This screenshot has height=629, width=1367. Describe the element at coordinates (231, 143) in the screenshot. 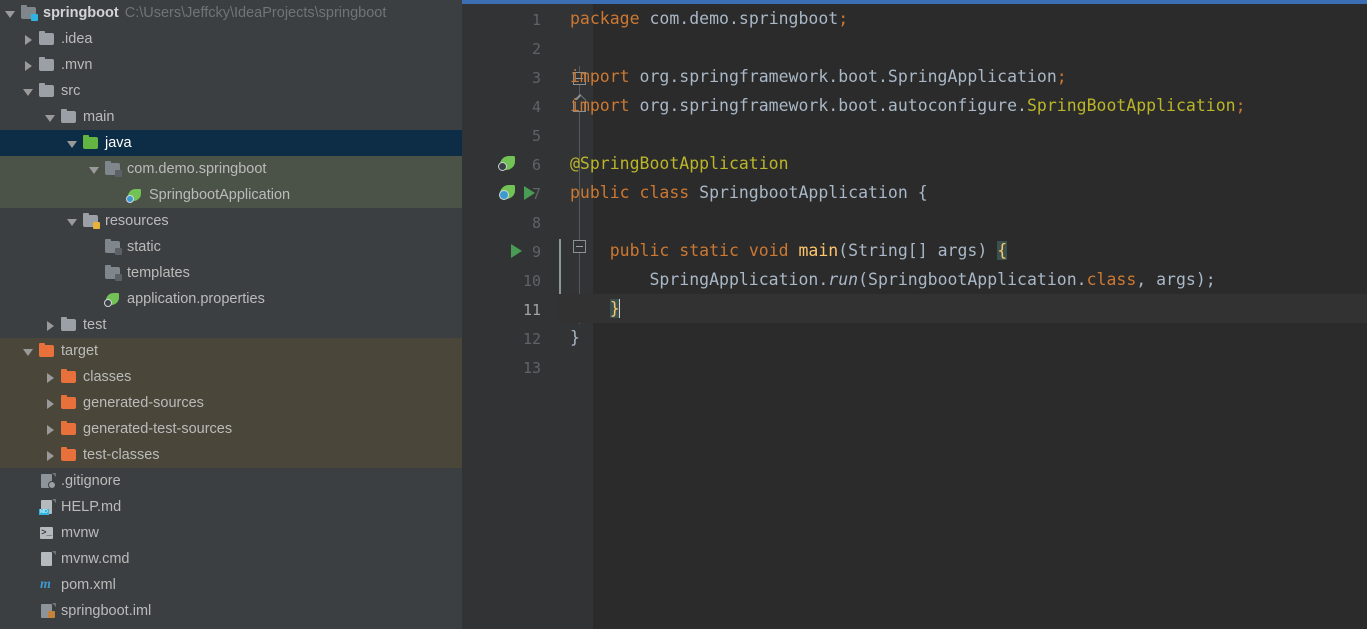

I see `tree-row-java: java` at that location.